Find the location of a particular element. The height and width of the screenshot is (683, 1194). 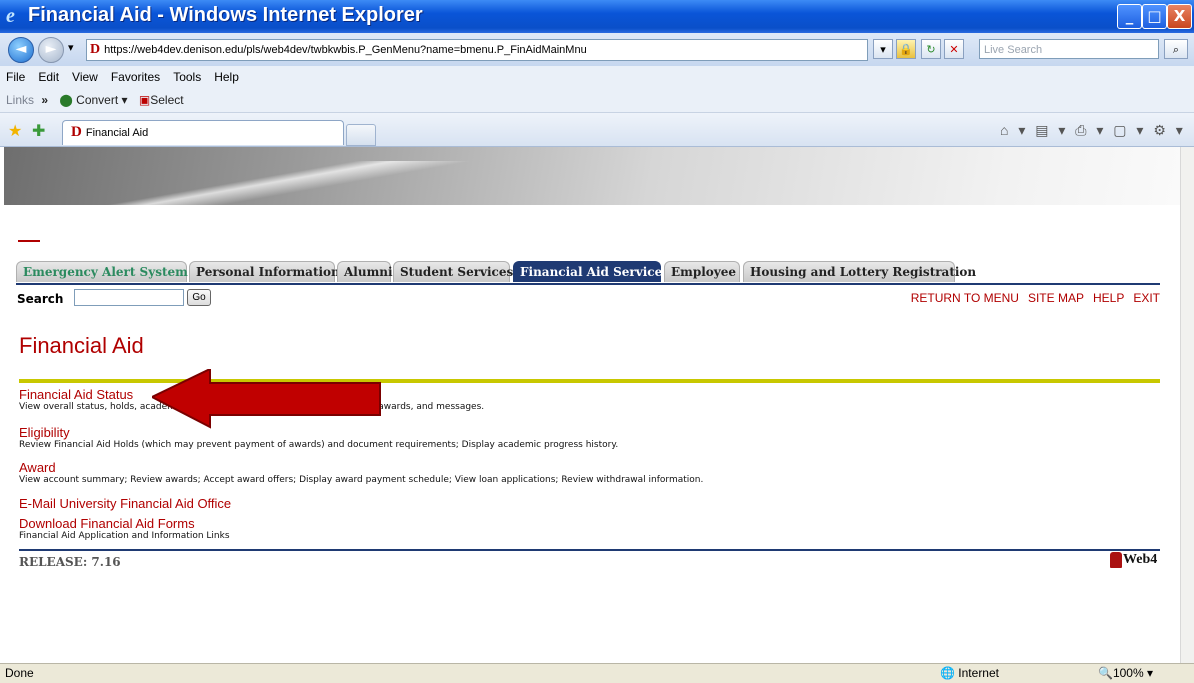

menu-favorites: Favorites is located at coordinates (135, 77).